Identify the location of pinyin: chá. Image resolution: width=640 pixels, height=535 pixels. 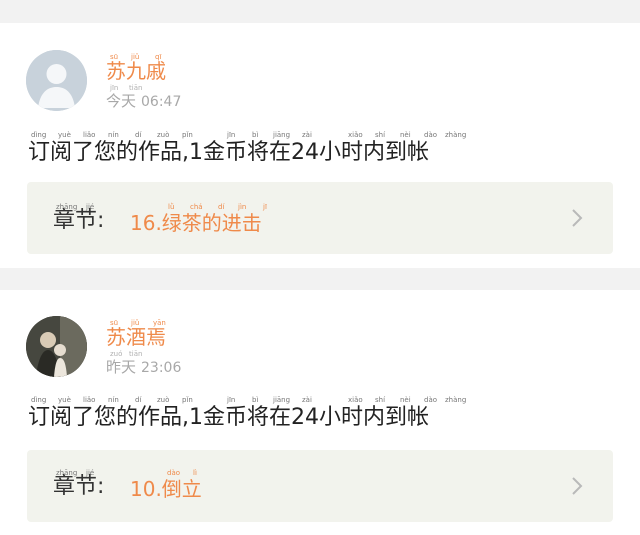
(196, 207).